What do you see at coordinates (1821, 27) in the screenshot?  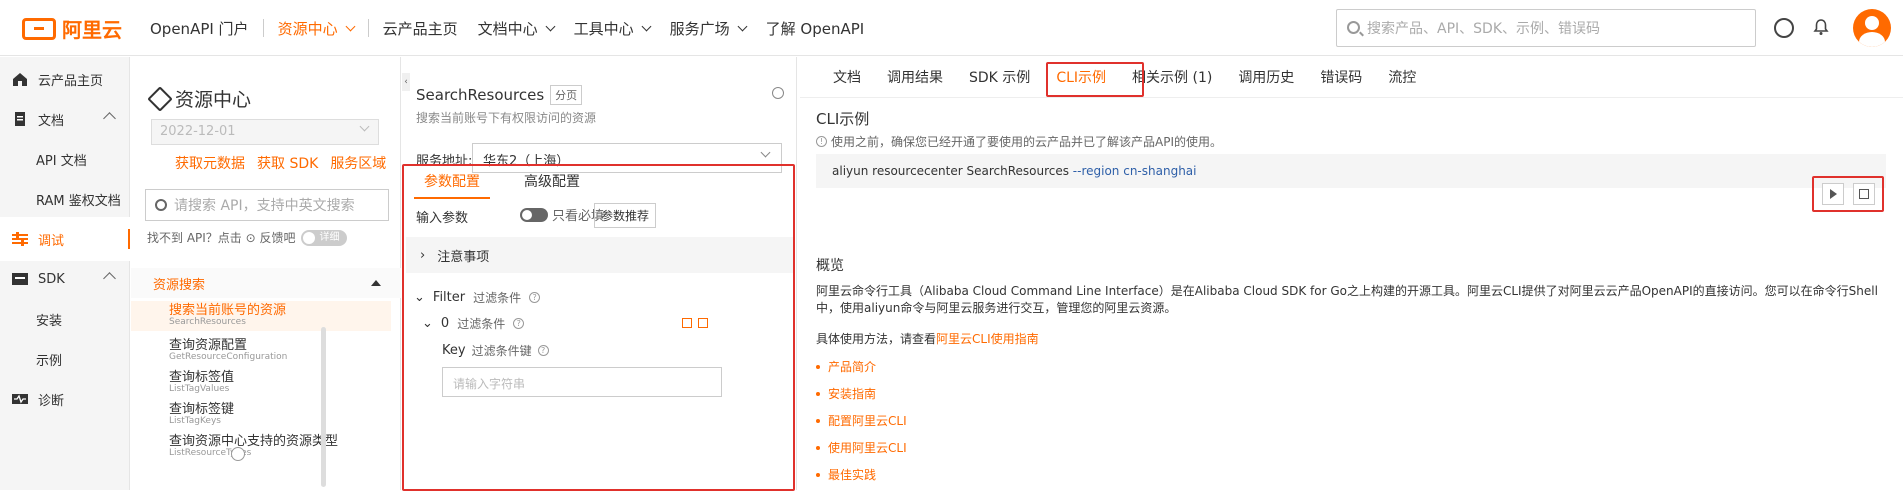 I see `bell-icon` at bounding box center [1821, 27].